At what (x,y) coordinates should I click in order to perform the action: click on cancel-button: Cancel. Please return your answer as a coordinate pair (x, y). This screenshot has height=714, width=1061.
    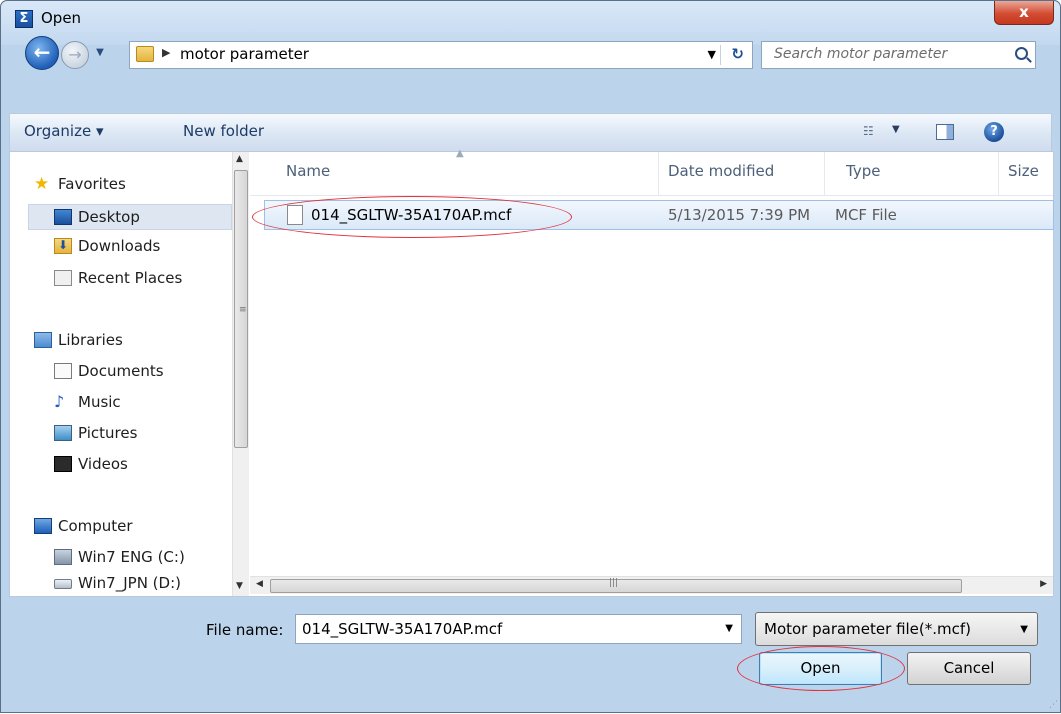
    Looking at the image, I should click on (969, 668).